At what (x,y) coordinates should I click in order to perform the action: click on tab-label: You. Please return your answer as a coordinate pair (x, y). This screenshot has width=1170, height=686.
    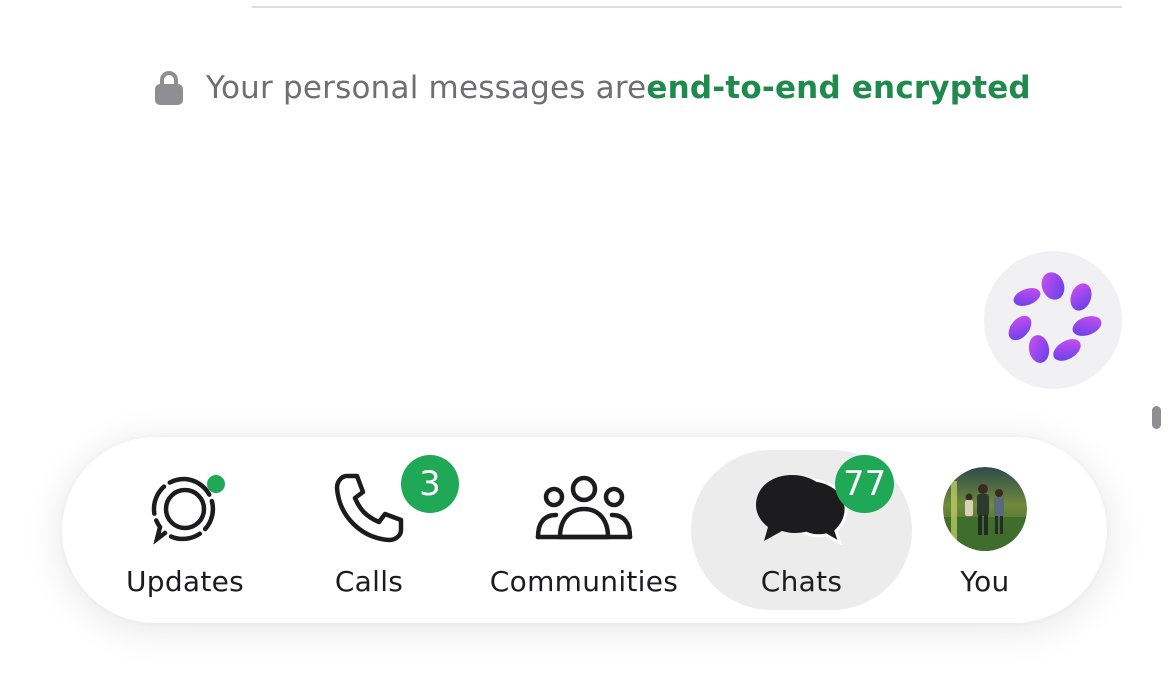
    Looking at the image, I should click on (985, 581).